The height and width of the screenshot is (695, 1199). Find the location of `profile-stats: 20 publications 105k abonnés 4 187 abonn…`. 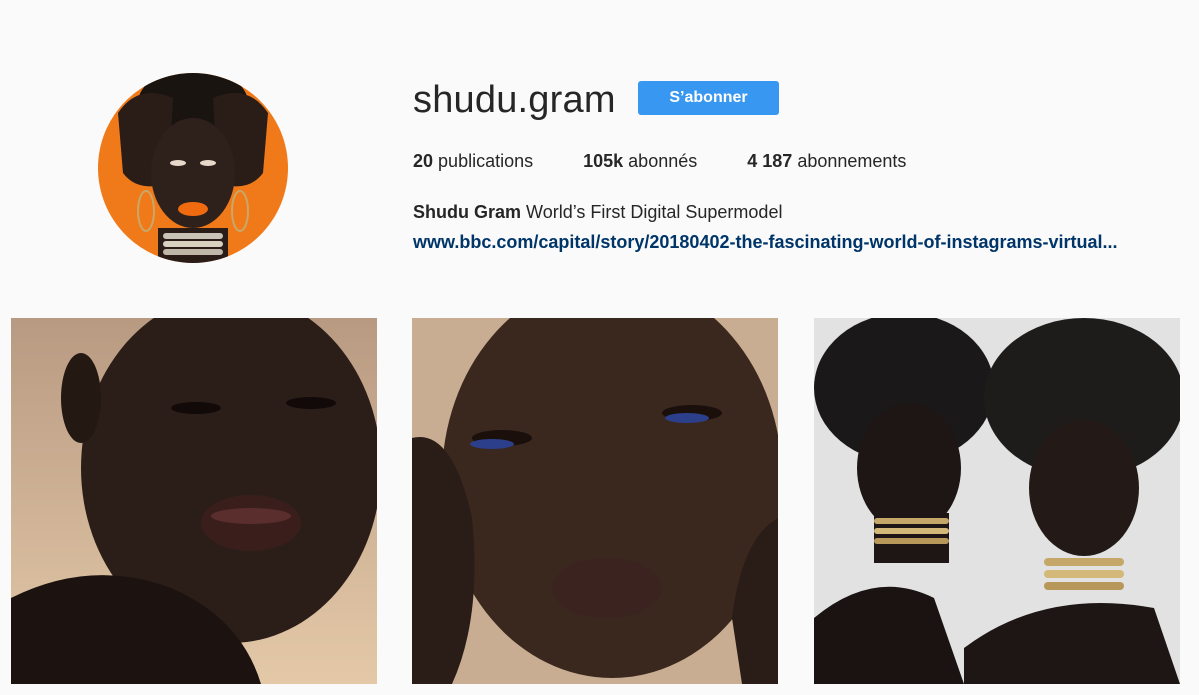

profile-stats: 20 publications 105k abonnés 4 187 abonn… is located at coordinates (684, 161).